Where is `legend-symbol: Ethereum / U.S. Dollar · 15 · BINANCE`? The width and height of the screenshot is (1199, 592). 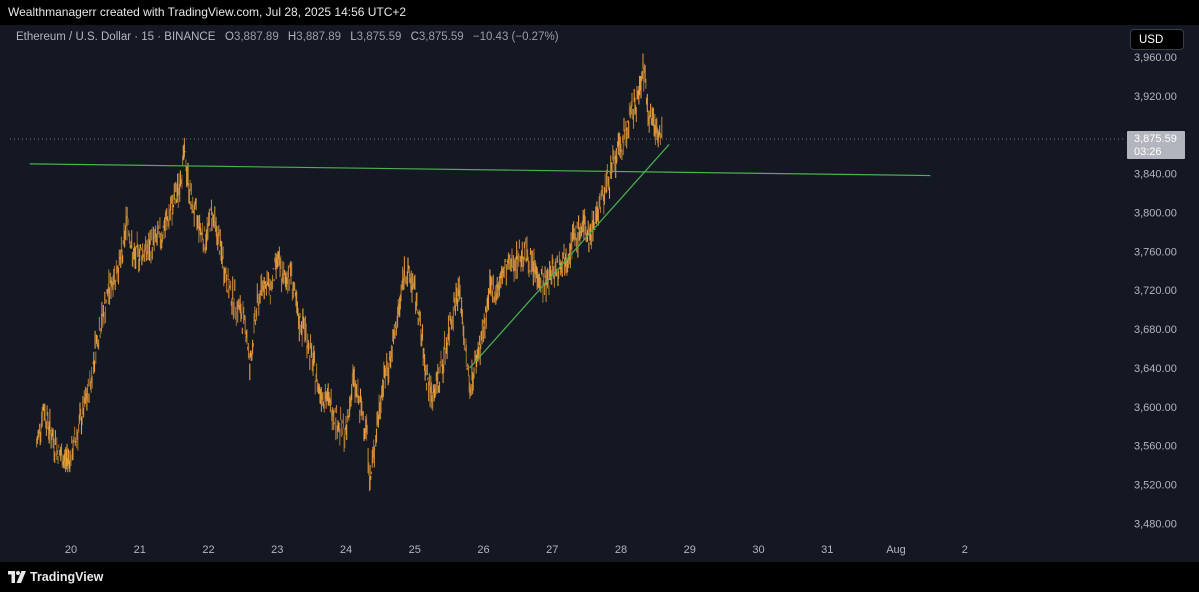
legend-symbol: Ethereum / U.S. Dollar · 15 · BINANCE is located at coordinates (116, 37).